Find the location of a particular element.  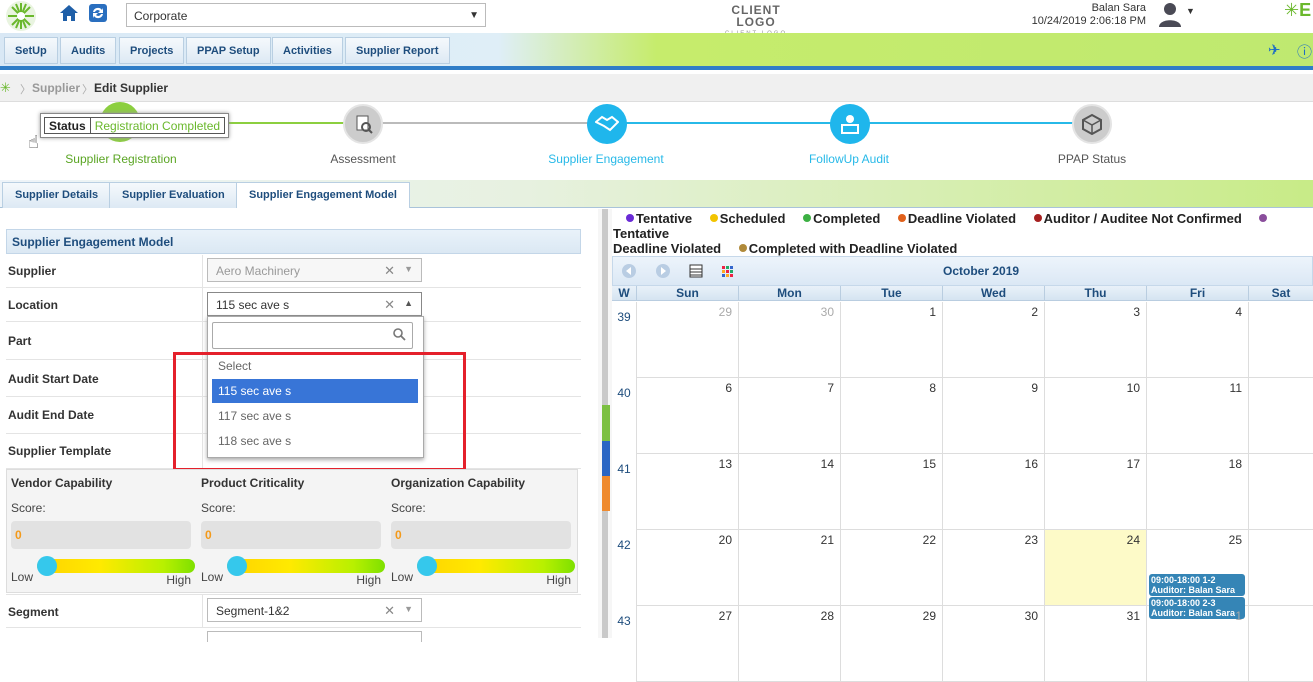

calendar-day-cell: 27 is located at coordinates (687, 644).